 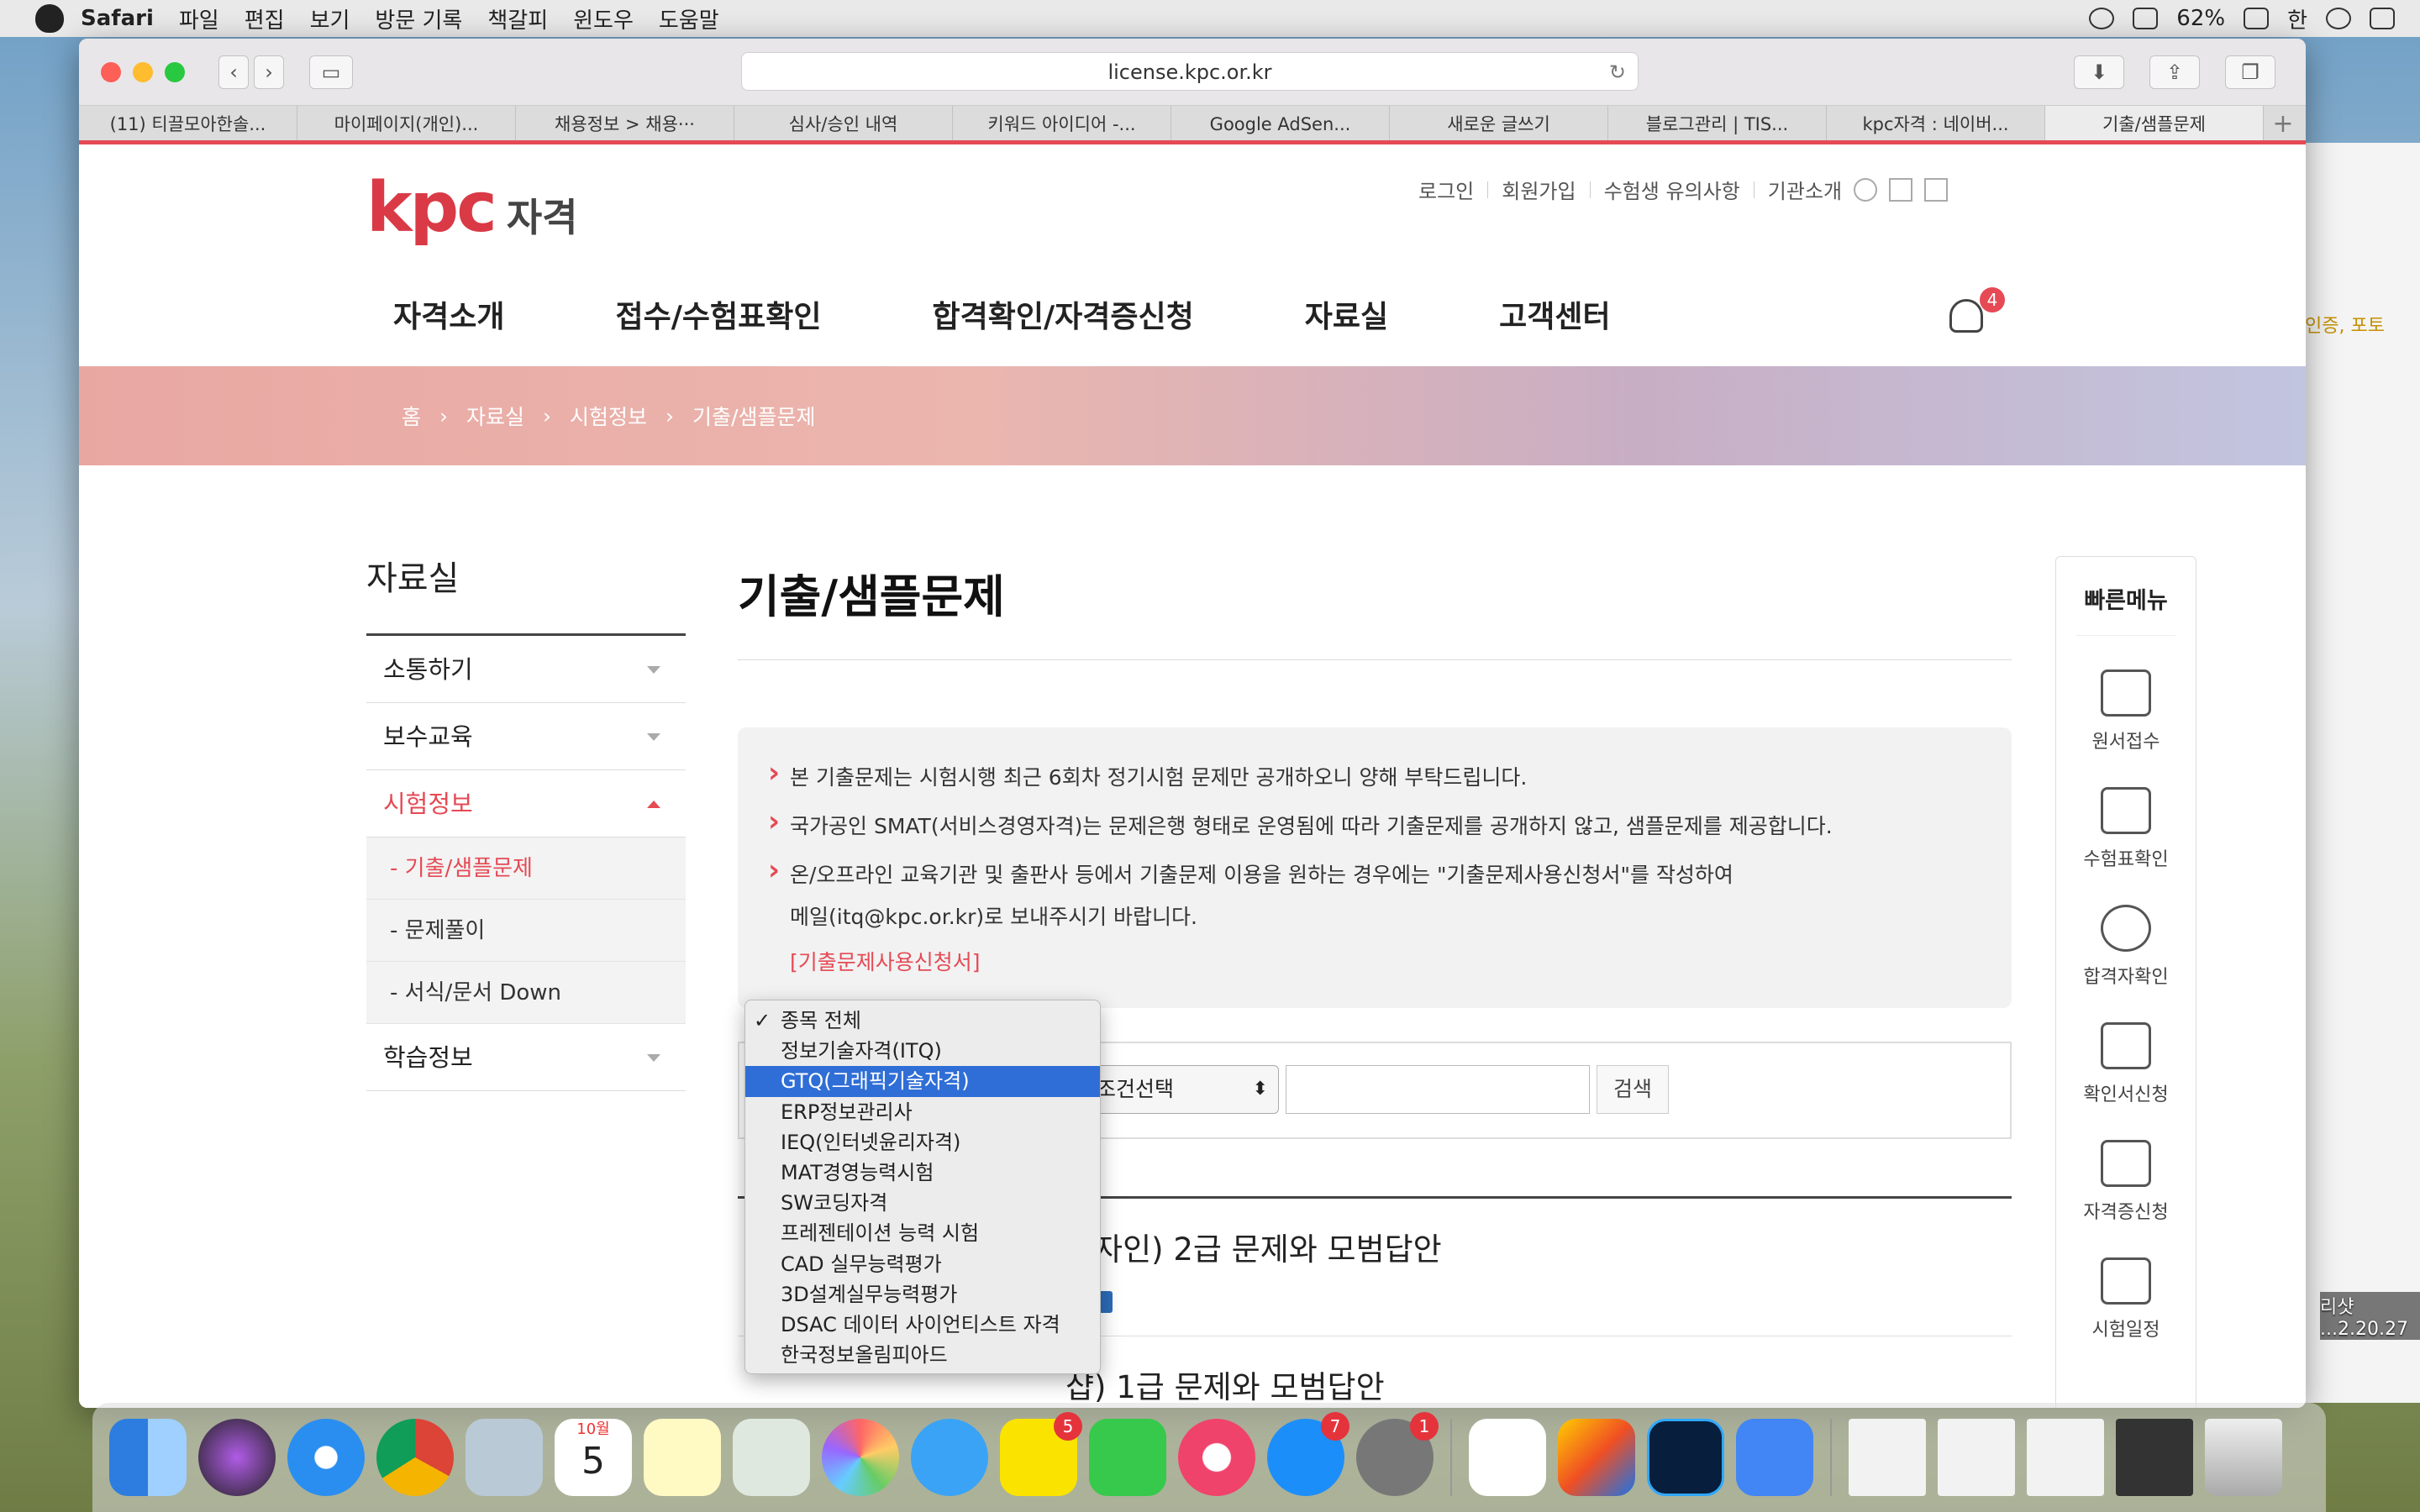 What do you see at coordinates (526, 803) in the screenshot?
I see `side-nav-exam-info: 시험정보` at bounding box center [526, 803].